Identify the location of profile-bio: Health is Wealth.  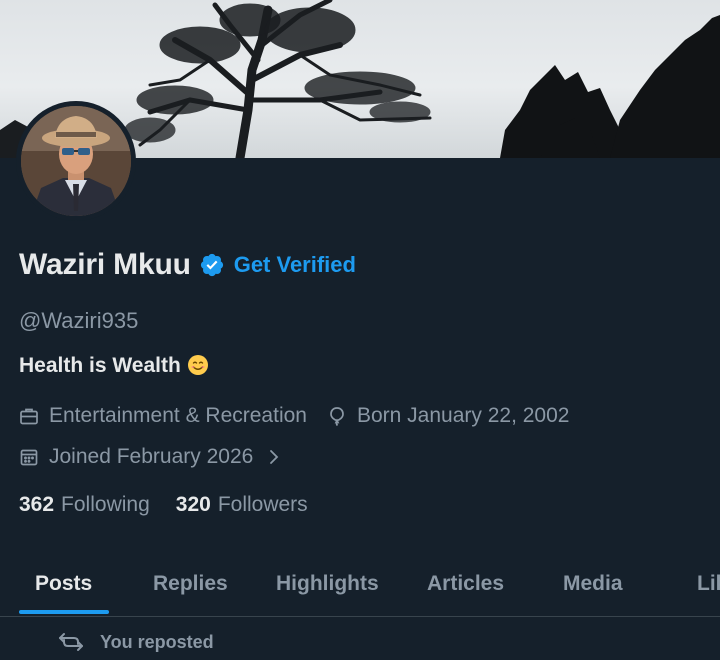
(114, 366).